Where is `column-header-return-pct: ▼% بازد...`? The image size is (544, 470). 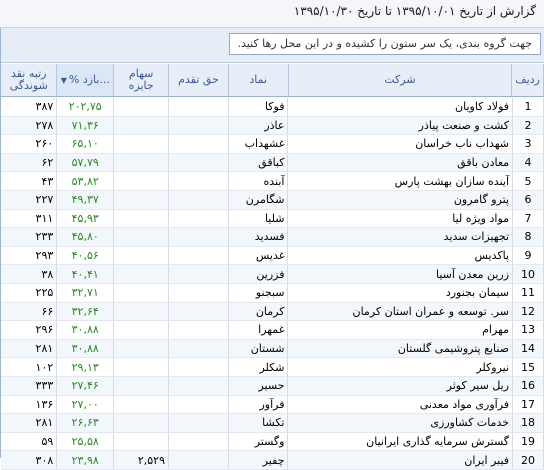 column-header-return-pct: ▼% بازد... is located at coordinates (85, 80).